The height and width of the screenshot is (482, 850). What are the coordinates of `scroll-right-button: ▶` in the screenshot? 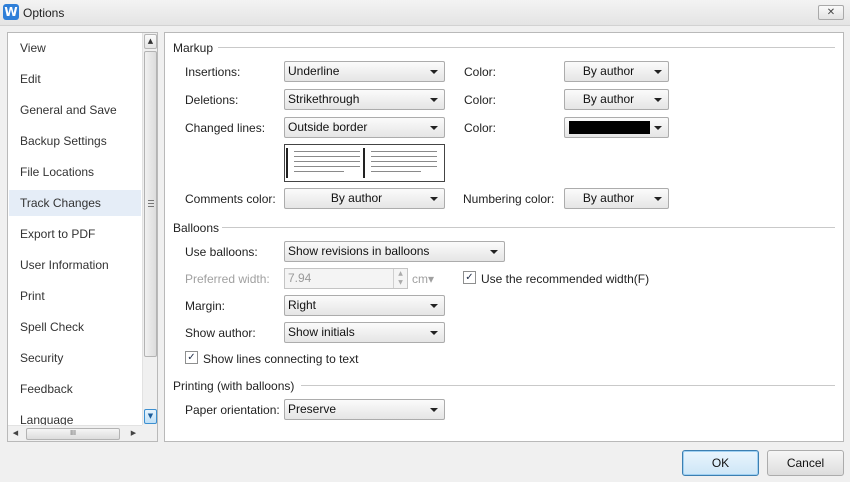 It's located at (133, 433).